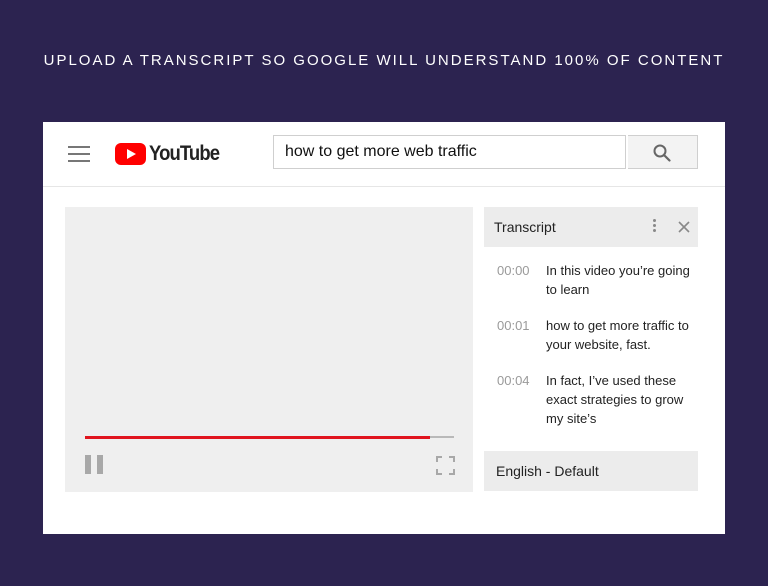 This screenshot has height=586, width=768. I want to click on language-selector: English - Default, so click(591, 471).